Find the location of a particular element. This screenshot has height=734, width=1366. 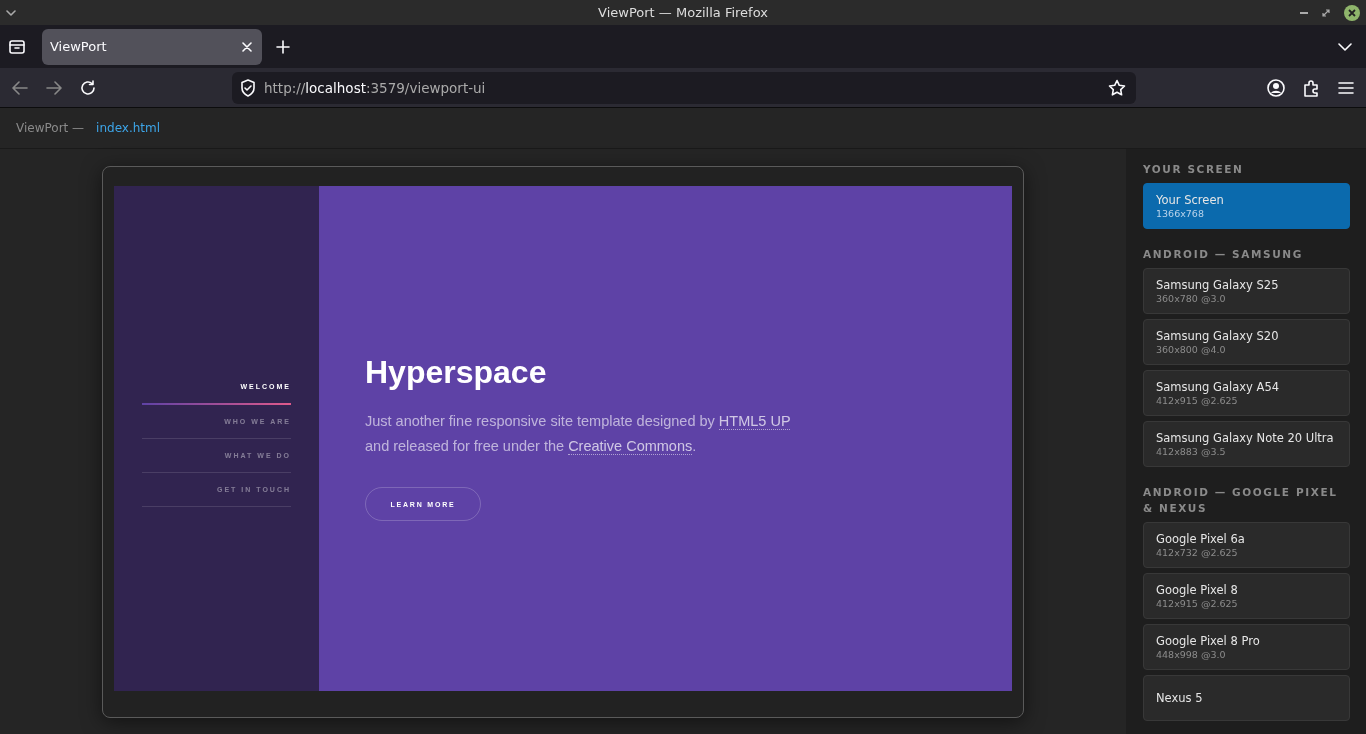

forward-icon is located at coordinates (54, 87).